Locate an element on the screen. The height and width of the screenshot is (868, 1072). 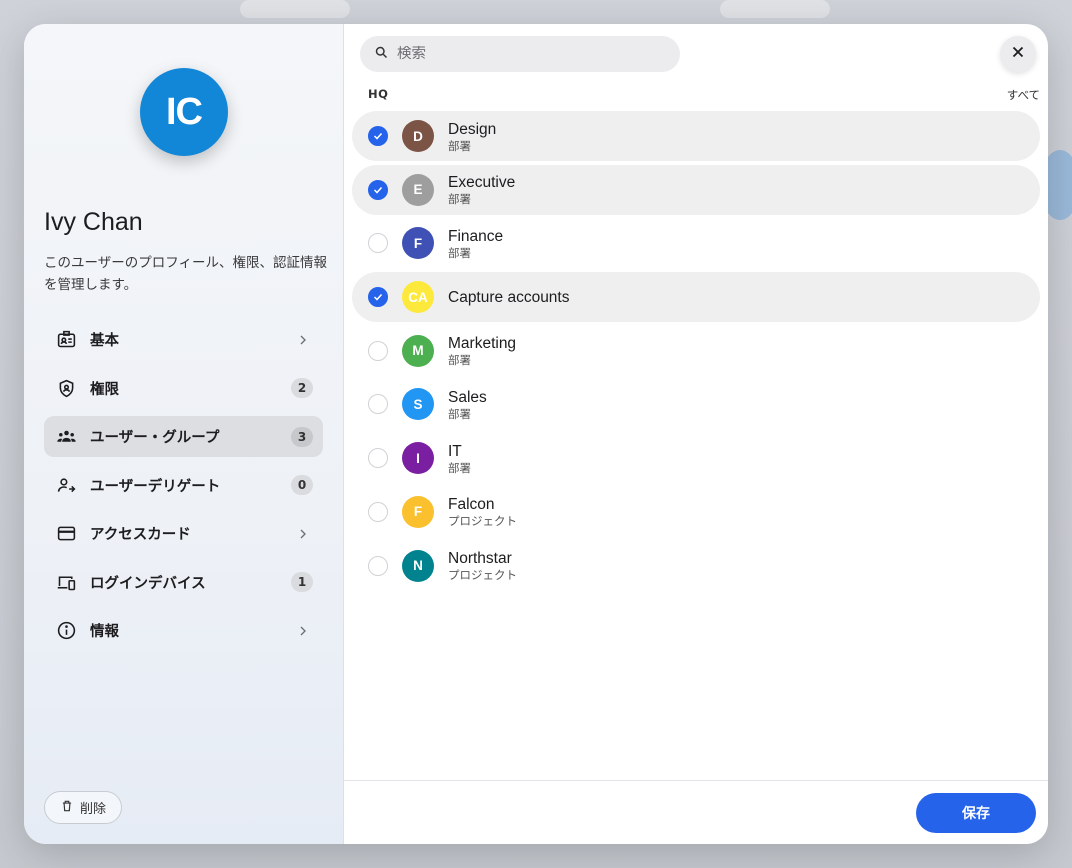
group-name: IT is located at coordinates (455, 451).